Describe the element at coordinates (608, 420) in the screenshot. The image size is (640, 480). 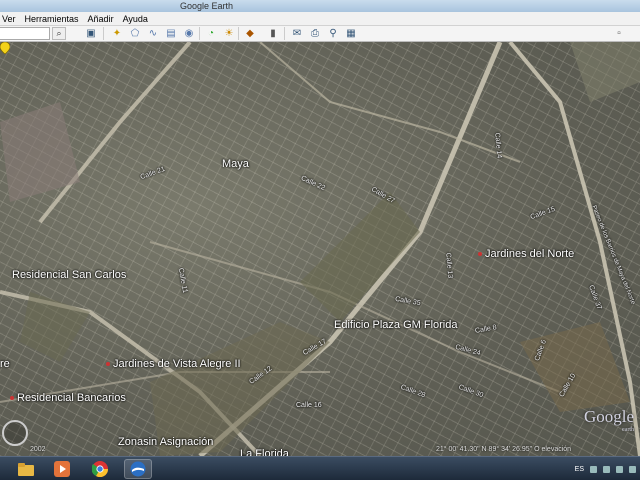
I see `google-earth-logo: Google earth` at that location.